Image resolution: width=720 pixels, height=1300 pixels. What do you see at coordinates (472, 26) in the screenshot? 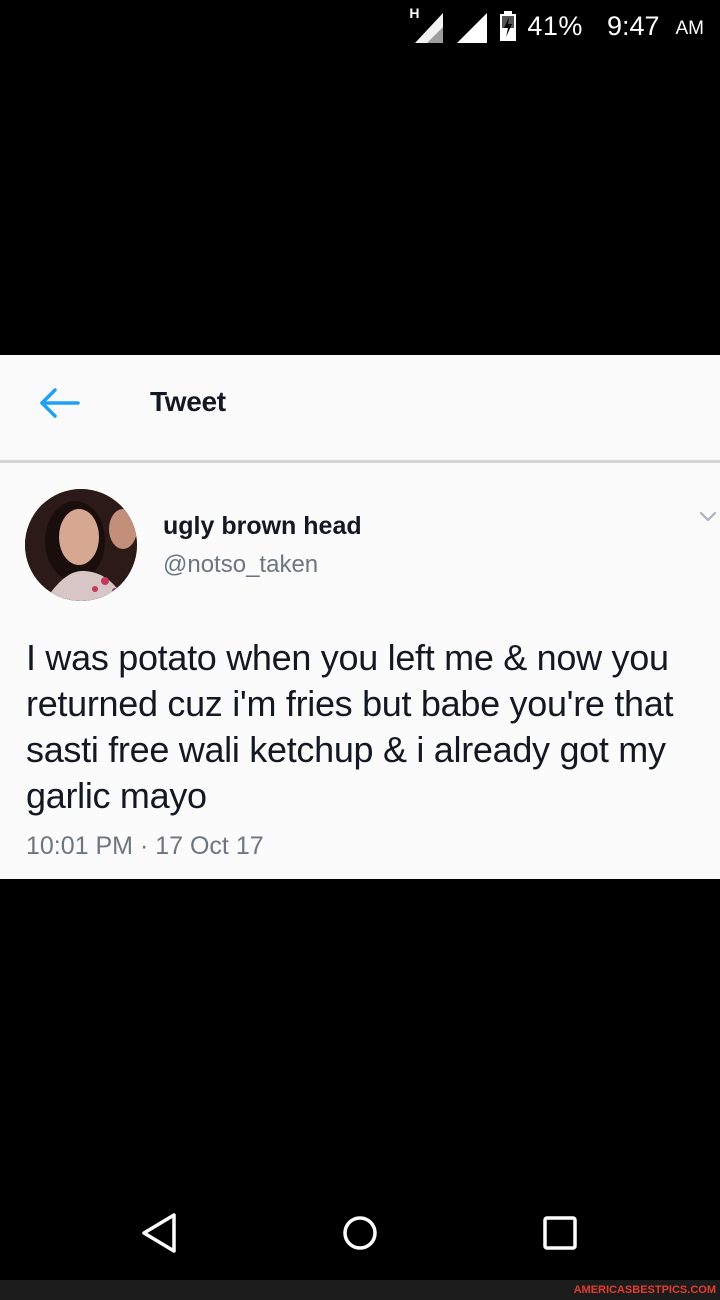
I see `cell-signal-icon` at bounding box center [472, 26].